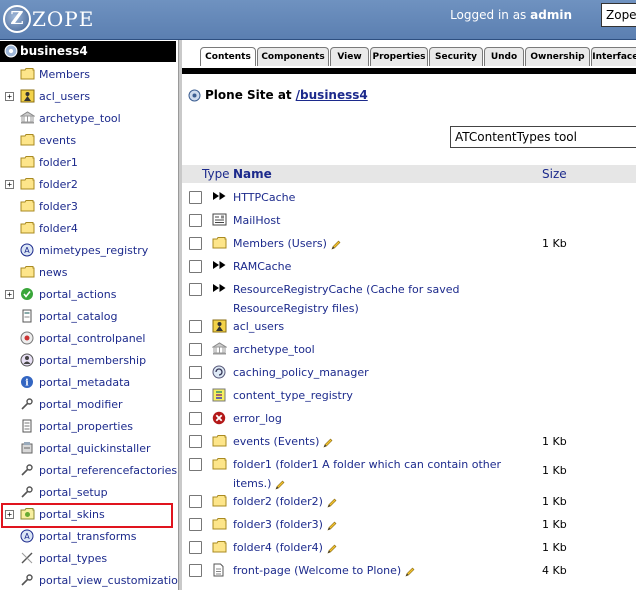 This screenshot has width=636, height=590. What do you see at coordinates (95, 448) in the screenshot?
I see `tree-item-label: portal_quickinstaller` at bounding box center [95, 448].